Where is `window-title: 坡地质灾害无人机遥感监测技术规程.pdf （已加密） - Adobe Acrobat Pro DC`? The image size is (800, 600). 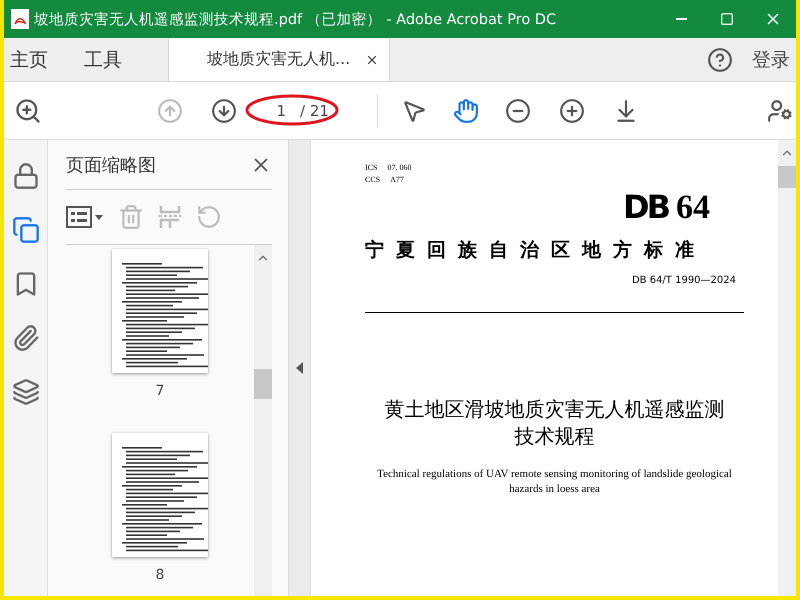
window-title: 坡地质灾害无人机遥感监测技术规程.pdf （已加密） - Adobe Acrobat Pro DC is located at coordinates (295, 19).